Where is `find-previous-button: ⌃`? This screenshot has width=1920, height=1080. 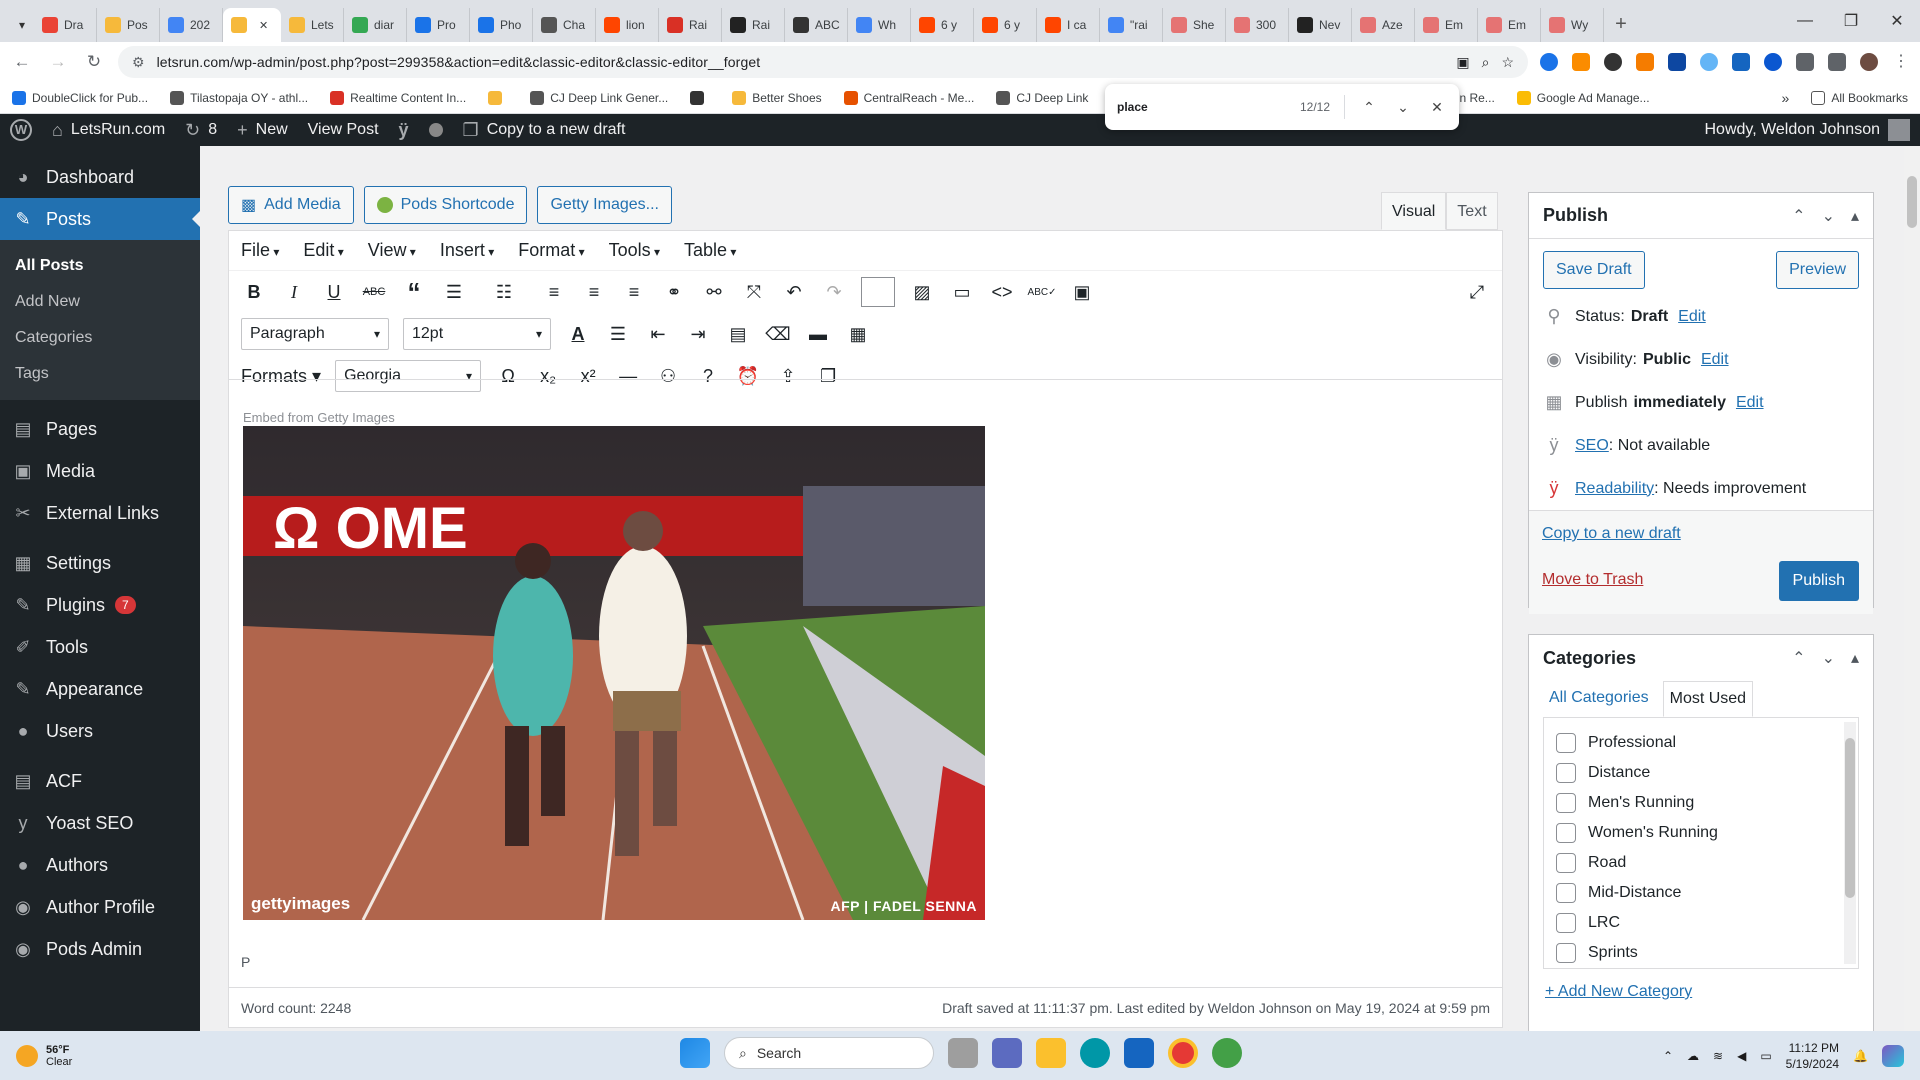
find-previous-button: ⌃ is located at coordinates (1369, 107).